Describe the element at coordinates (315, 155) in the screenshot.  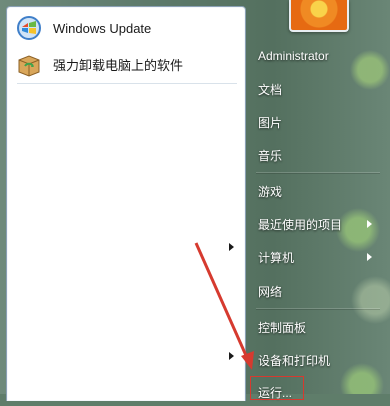
I see `right-item-music: 音乐` at that location.